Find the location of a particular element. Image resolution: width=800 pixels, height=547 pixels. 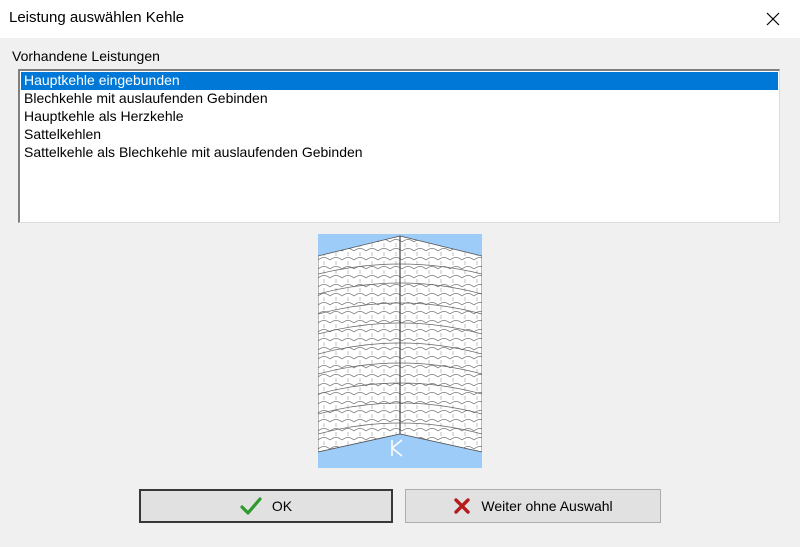

list-item: Sattelkehlen is located at coordinates (399, 135).